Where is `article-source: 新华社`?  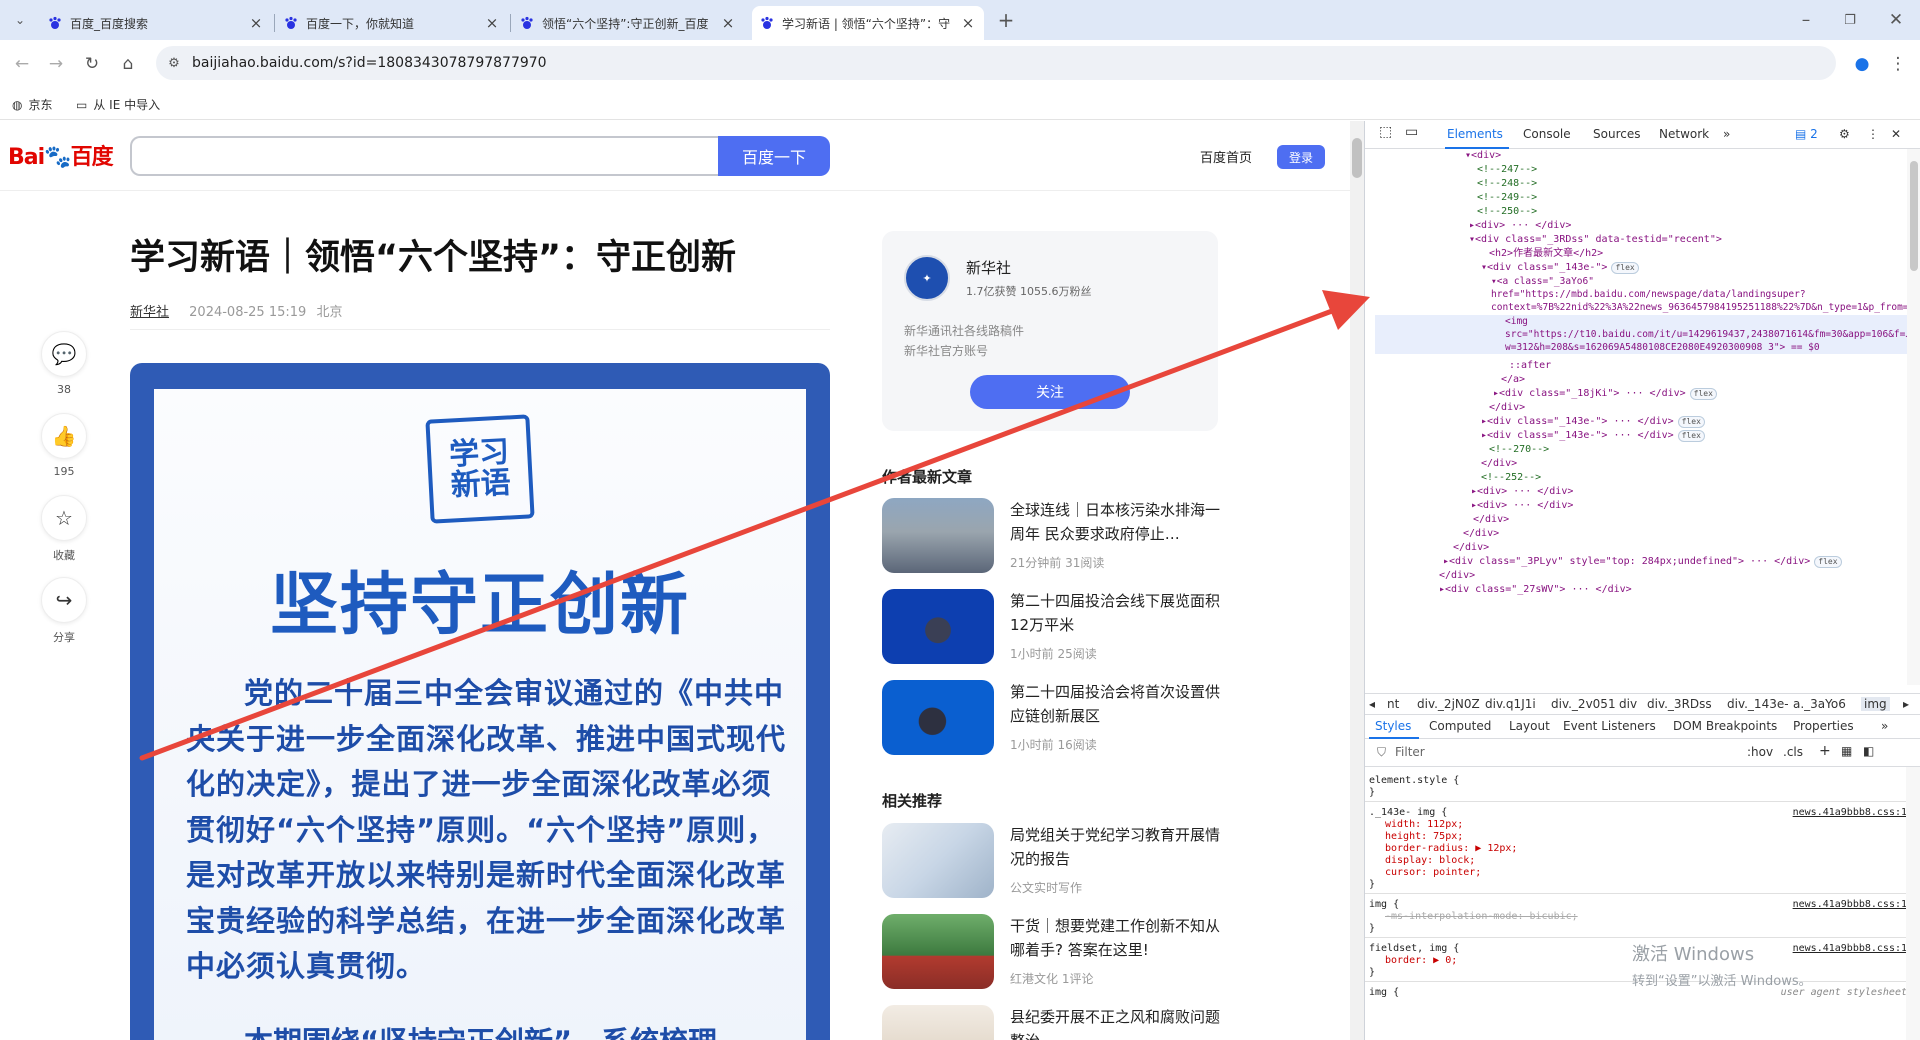
article-source: 新华社 is located at coordinates (149, 312).